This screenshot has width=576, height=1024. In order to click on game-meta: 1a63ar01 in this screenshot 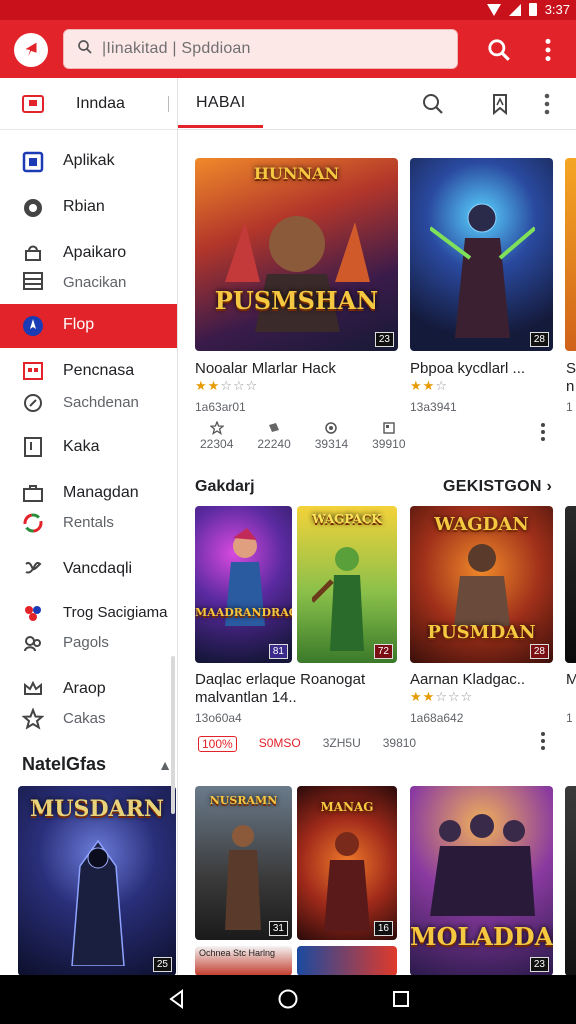, I will do `click(220, 407)`.